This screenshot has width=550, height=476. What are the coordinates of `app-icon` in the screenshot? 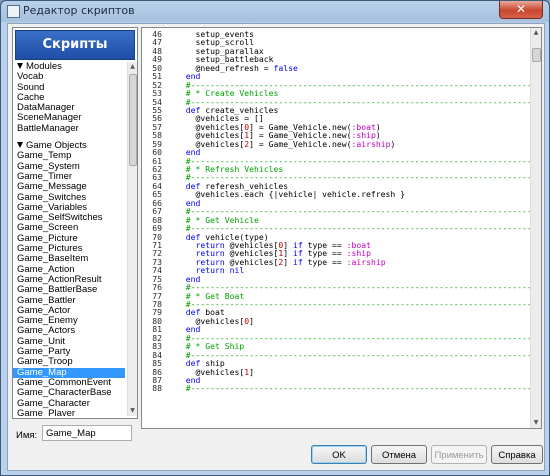 It's located at (13, 11).